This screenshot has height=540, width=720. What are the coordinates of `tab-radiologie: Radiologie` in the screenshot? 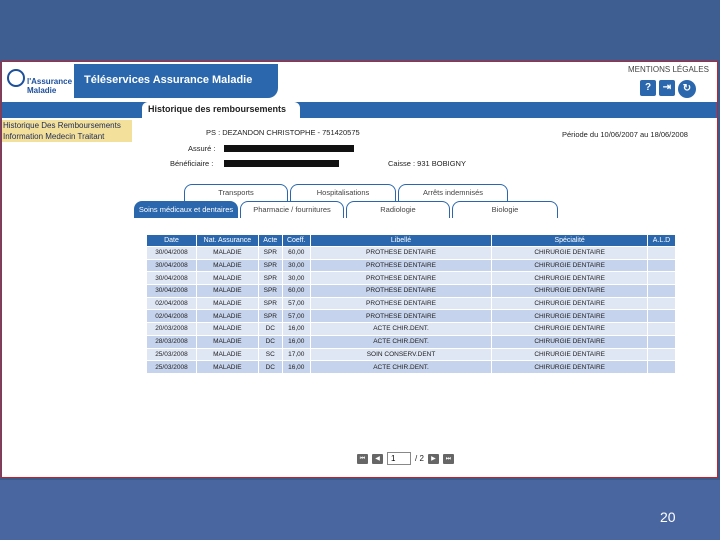 It's located at (398, 209).